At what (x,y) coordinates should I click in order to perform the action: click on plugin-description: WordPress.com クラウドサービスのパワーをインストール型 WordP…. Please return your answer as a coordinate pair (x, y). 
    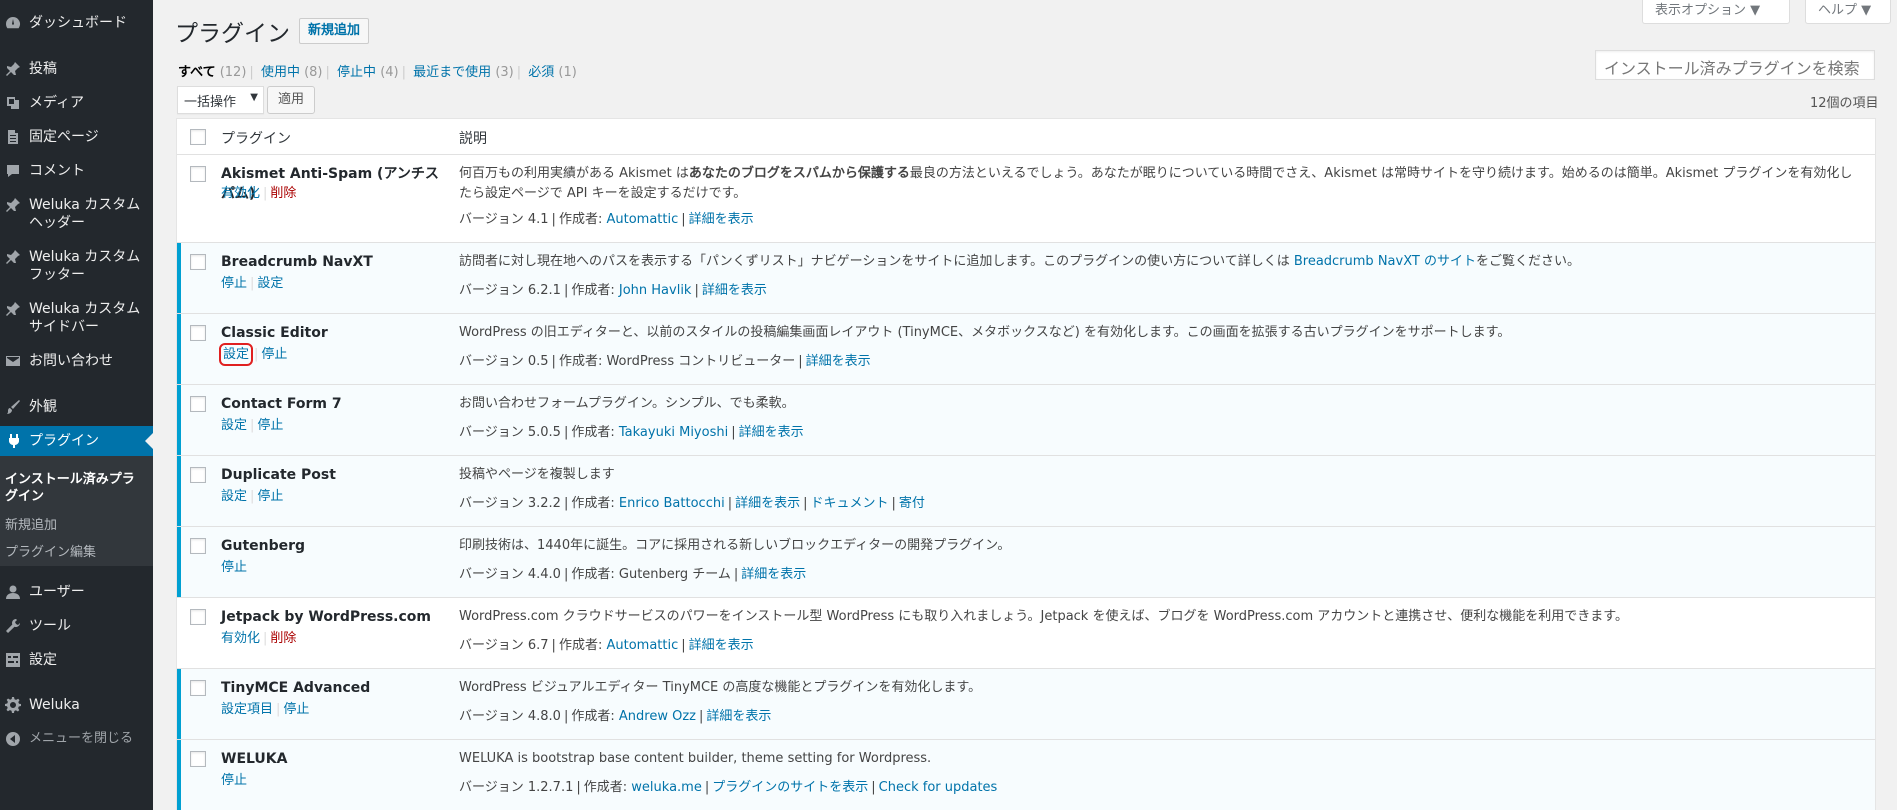
    Looking at the image, I should click on (1043, 616).